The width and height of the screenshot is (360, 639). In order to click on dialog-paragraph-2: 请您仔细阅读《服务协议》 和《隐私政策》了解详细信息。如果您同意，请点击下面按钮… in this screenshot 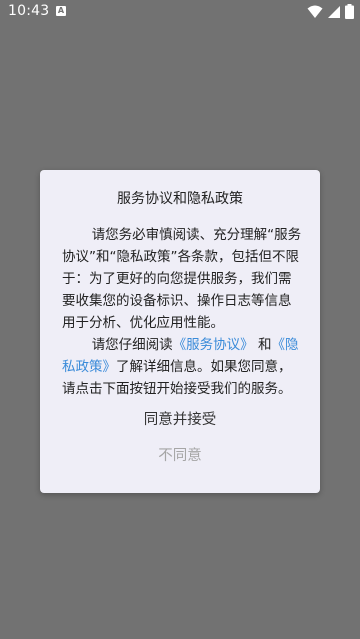, I will do `click(182, 367)`.